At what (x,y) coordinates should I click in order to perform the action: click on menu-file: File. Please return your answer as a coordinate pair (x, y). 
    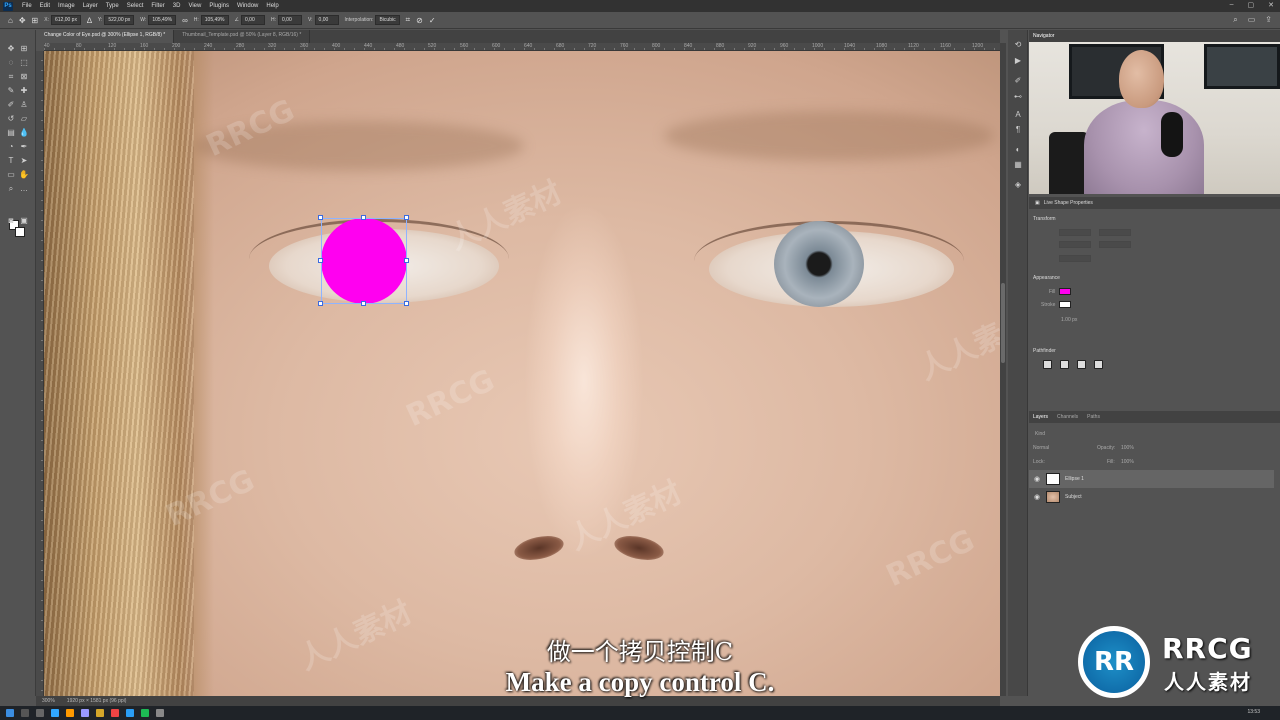
    Looking at the image, I should click on (27, 6).